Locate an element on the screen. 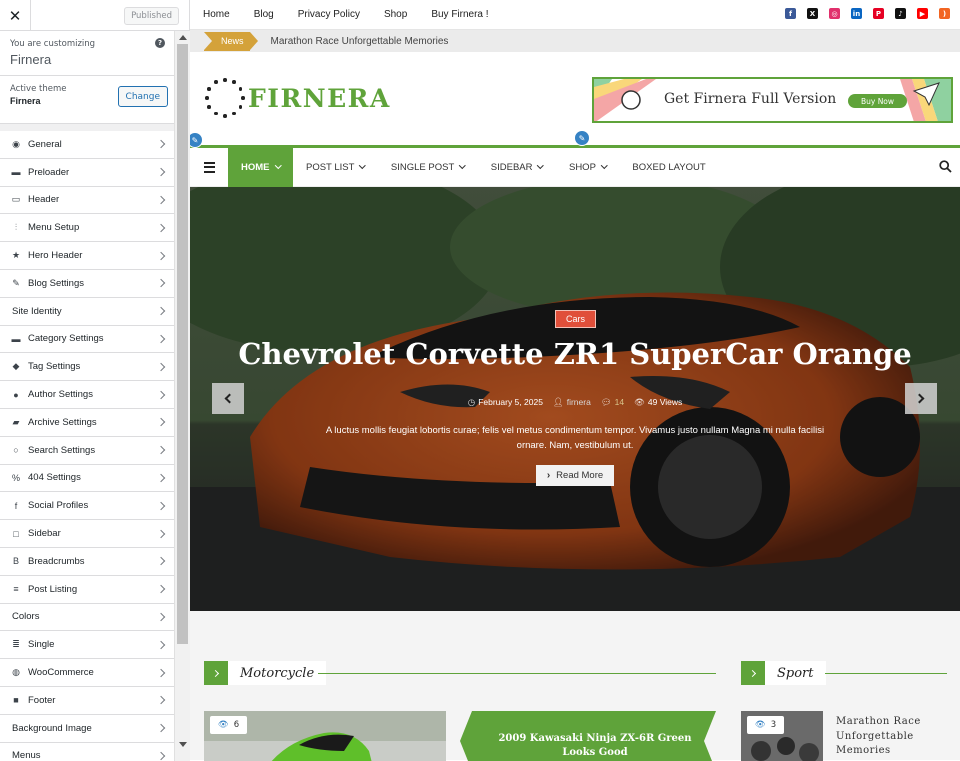 The image size is (960, 761). x-icon: X is located at coordinates (812, 13).